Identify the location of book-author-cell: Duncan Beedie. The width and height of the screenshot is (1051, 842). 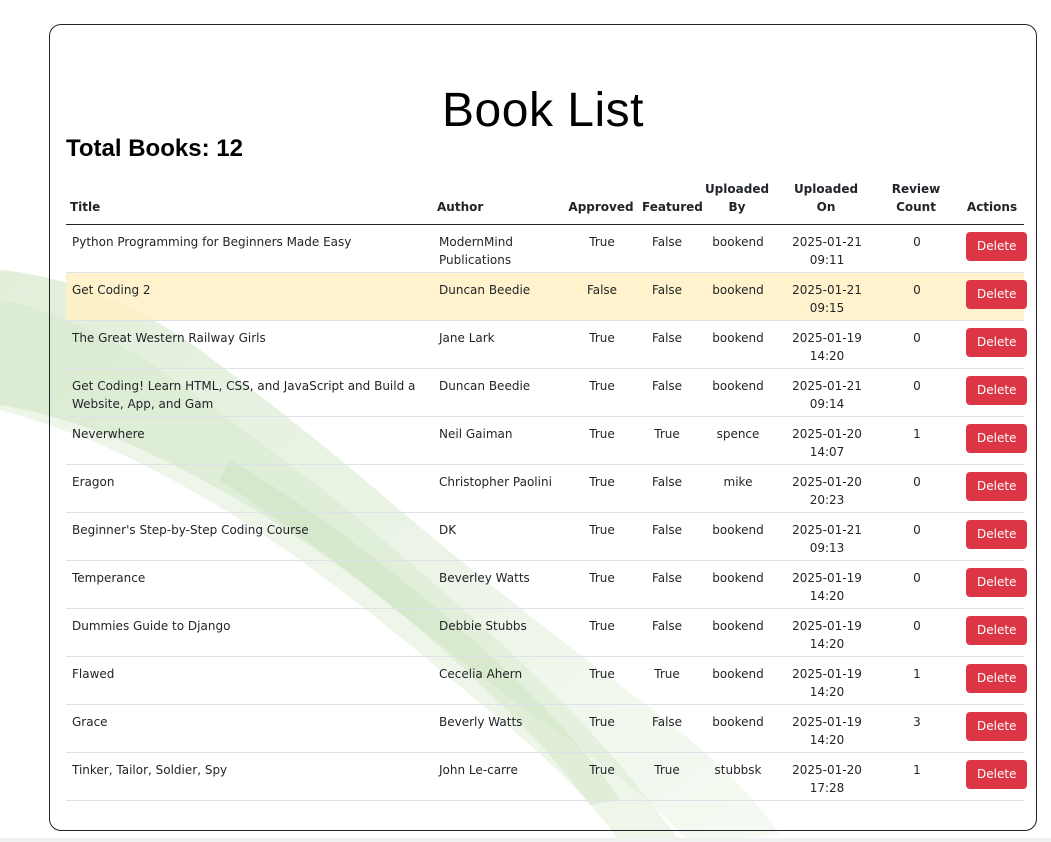
(498, 296).